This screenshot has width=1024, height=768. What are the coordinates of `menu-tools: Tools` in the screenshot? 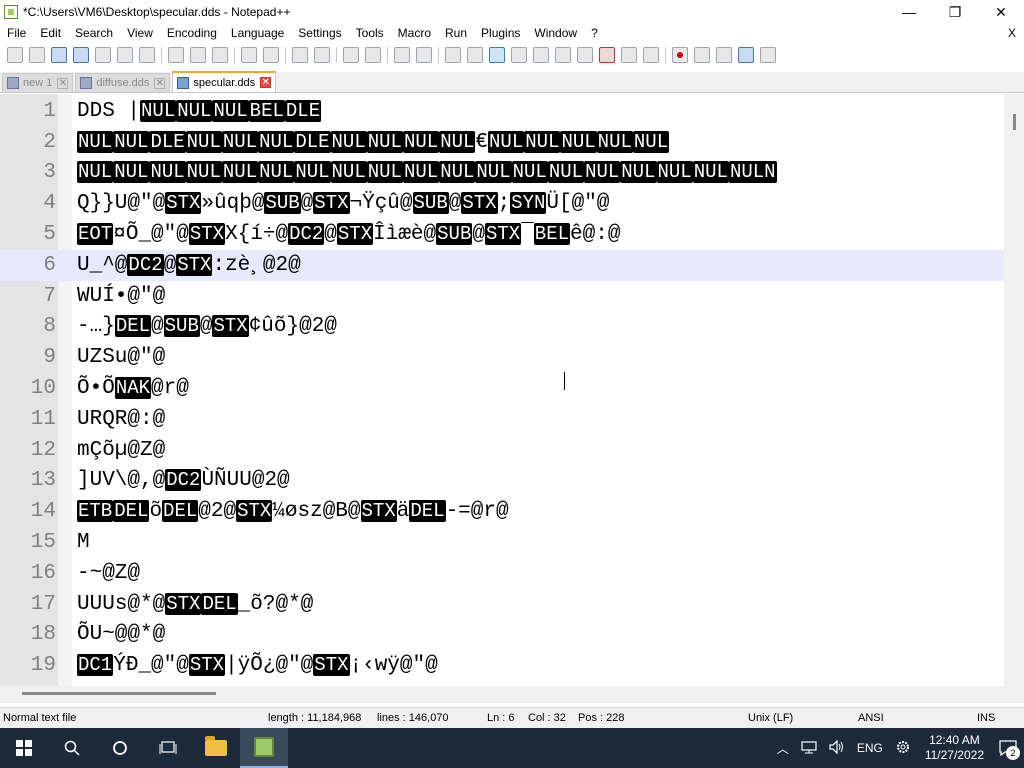 It's located at (370, 33).